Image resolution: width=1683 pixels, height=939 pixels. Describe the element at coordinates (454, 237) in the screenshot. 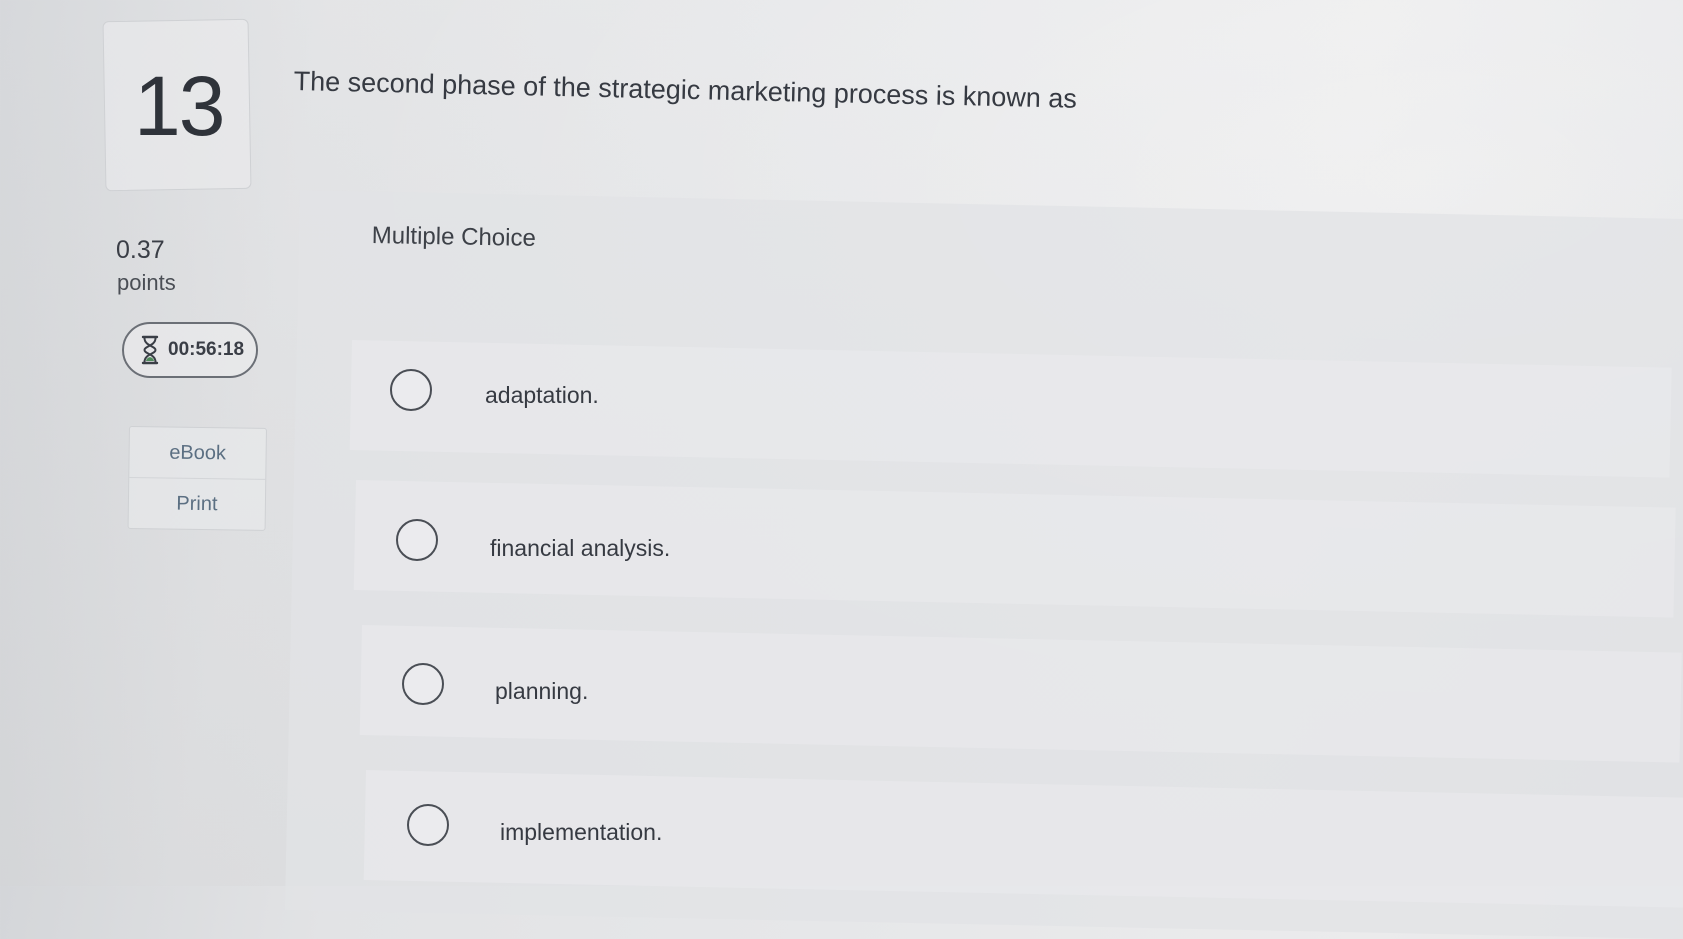

I see `multiple-choice-label: Multiple Choice` at that location.